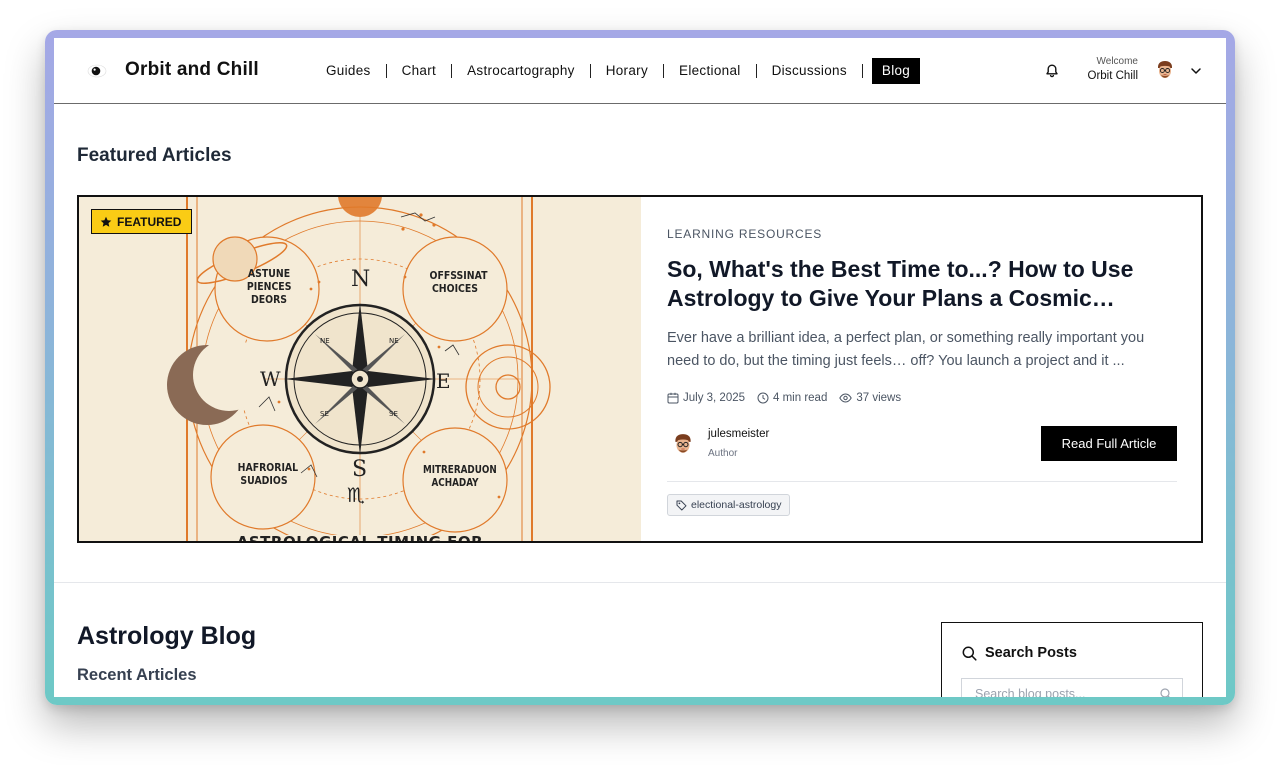  I want to click on compass-minor-se: SE, so click(393, 414).